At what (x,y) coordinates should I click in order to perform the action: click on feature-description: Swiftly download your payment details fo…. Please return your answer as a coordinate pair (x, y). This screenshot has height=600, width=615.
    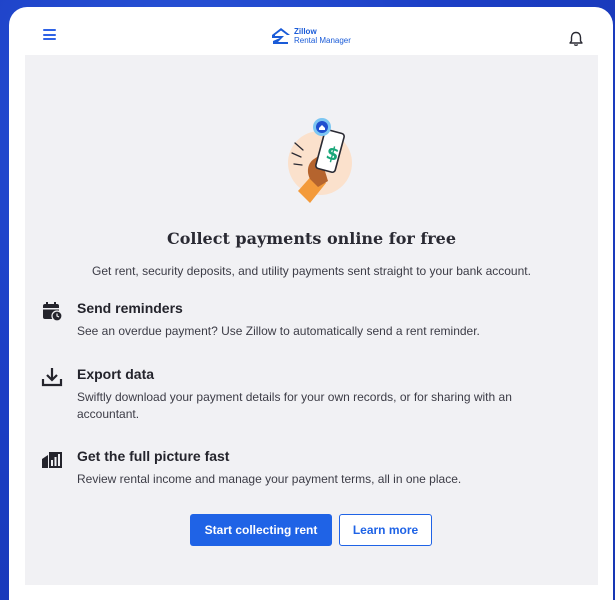
    Looking at the image, I should click on (294, 405).